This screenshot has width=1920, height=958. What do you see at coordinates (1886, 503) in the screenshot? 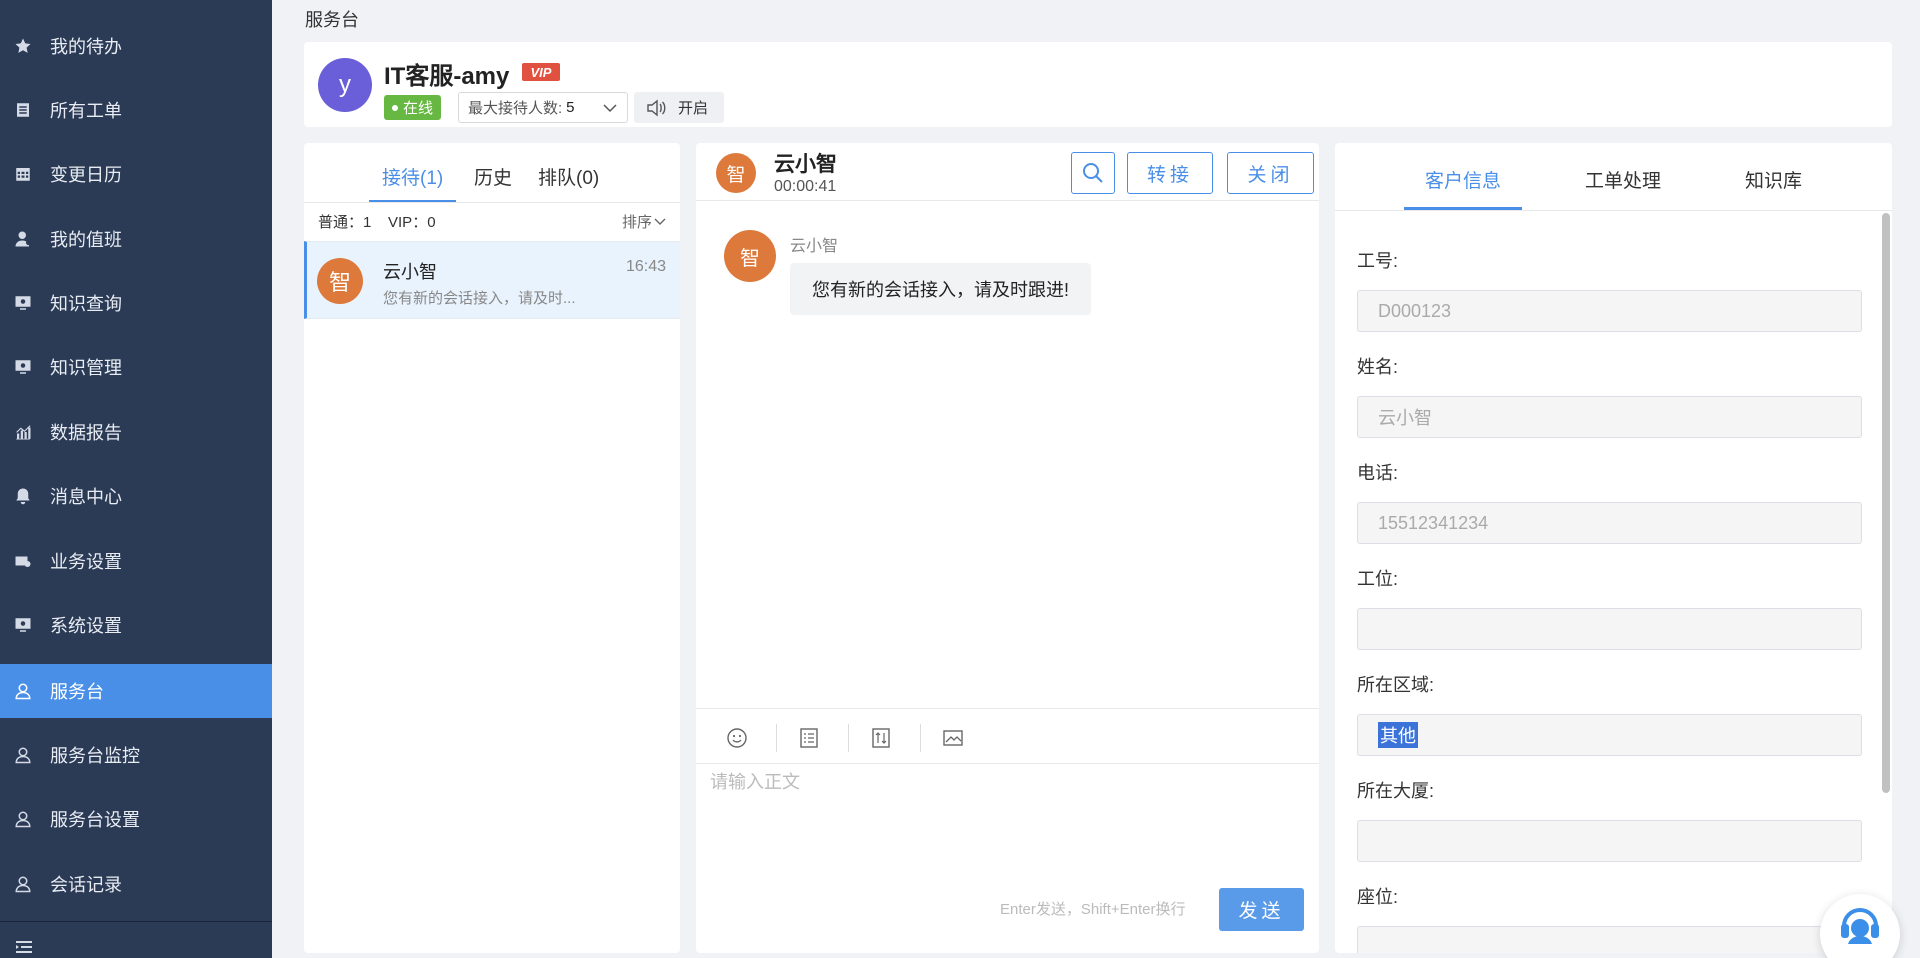
I see `scrollbar` at bounding box center [1886, 503].